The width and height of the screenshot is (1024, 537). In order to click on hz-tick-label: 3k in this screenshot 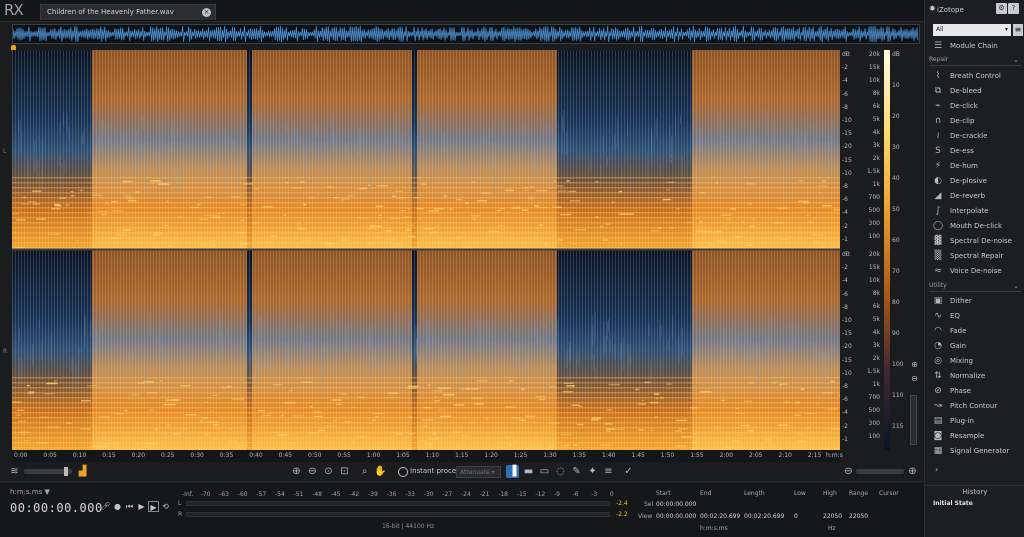, I will do `click(876, 145)`.